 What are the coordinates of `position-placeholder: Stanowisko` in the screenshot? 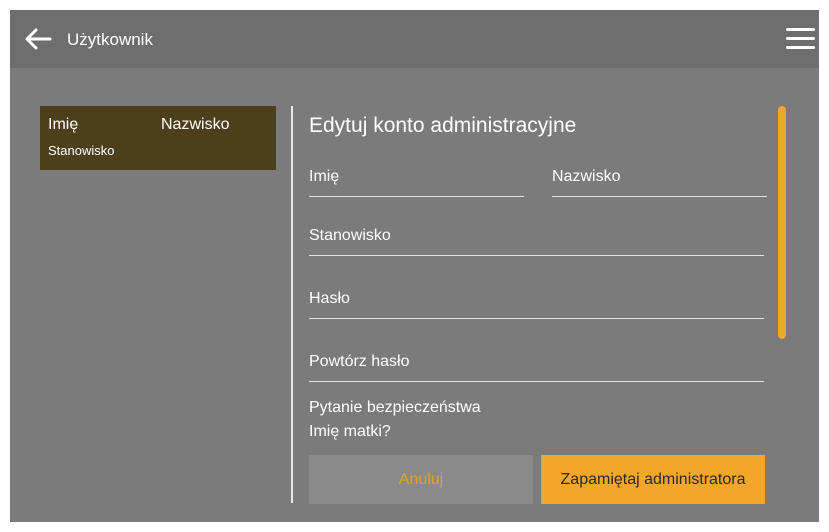 It's located at (350, 235).